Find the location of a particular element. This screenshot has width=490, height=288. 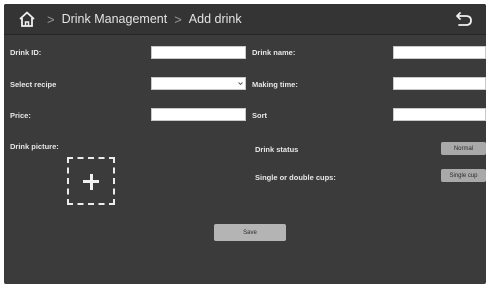

drink-name-input is located at coordinates (439, 52).